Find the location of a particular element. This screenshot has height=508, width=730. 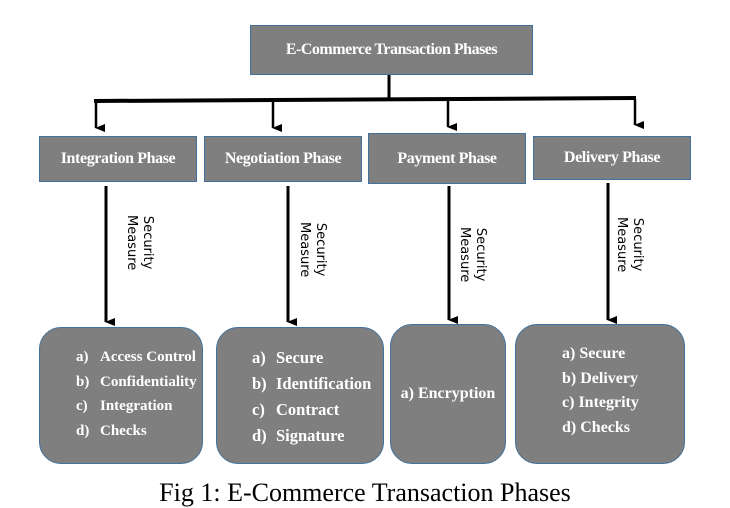

measure-item: a) Encryption is located at coordinates (448, 394).